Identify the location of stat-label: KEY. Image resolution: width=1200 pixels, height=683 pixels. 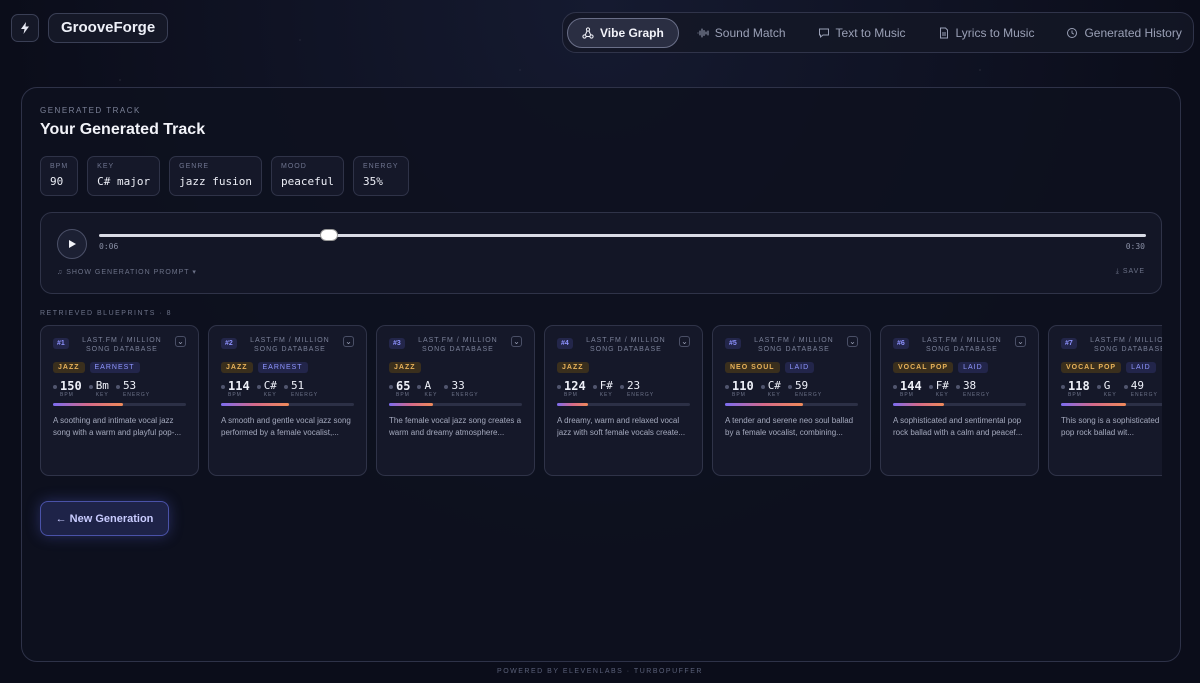
(106, 166).